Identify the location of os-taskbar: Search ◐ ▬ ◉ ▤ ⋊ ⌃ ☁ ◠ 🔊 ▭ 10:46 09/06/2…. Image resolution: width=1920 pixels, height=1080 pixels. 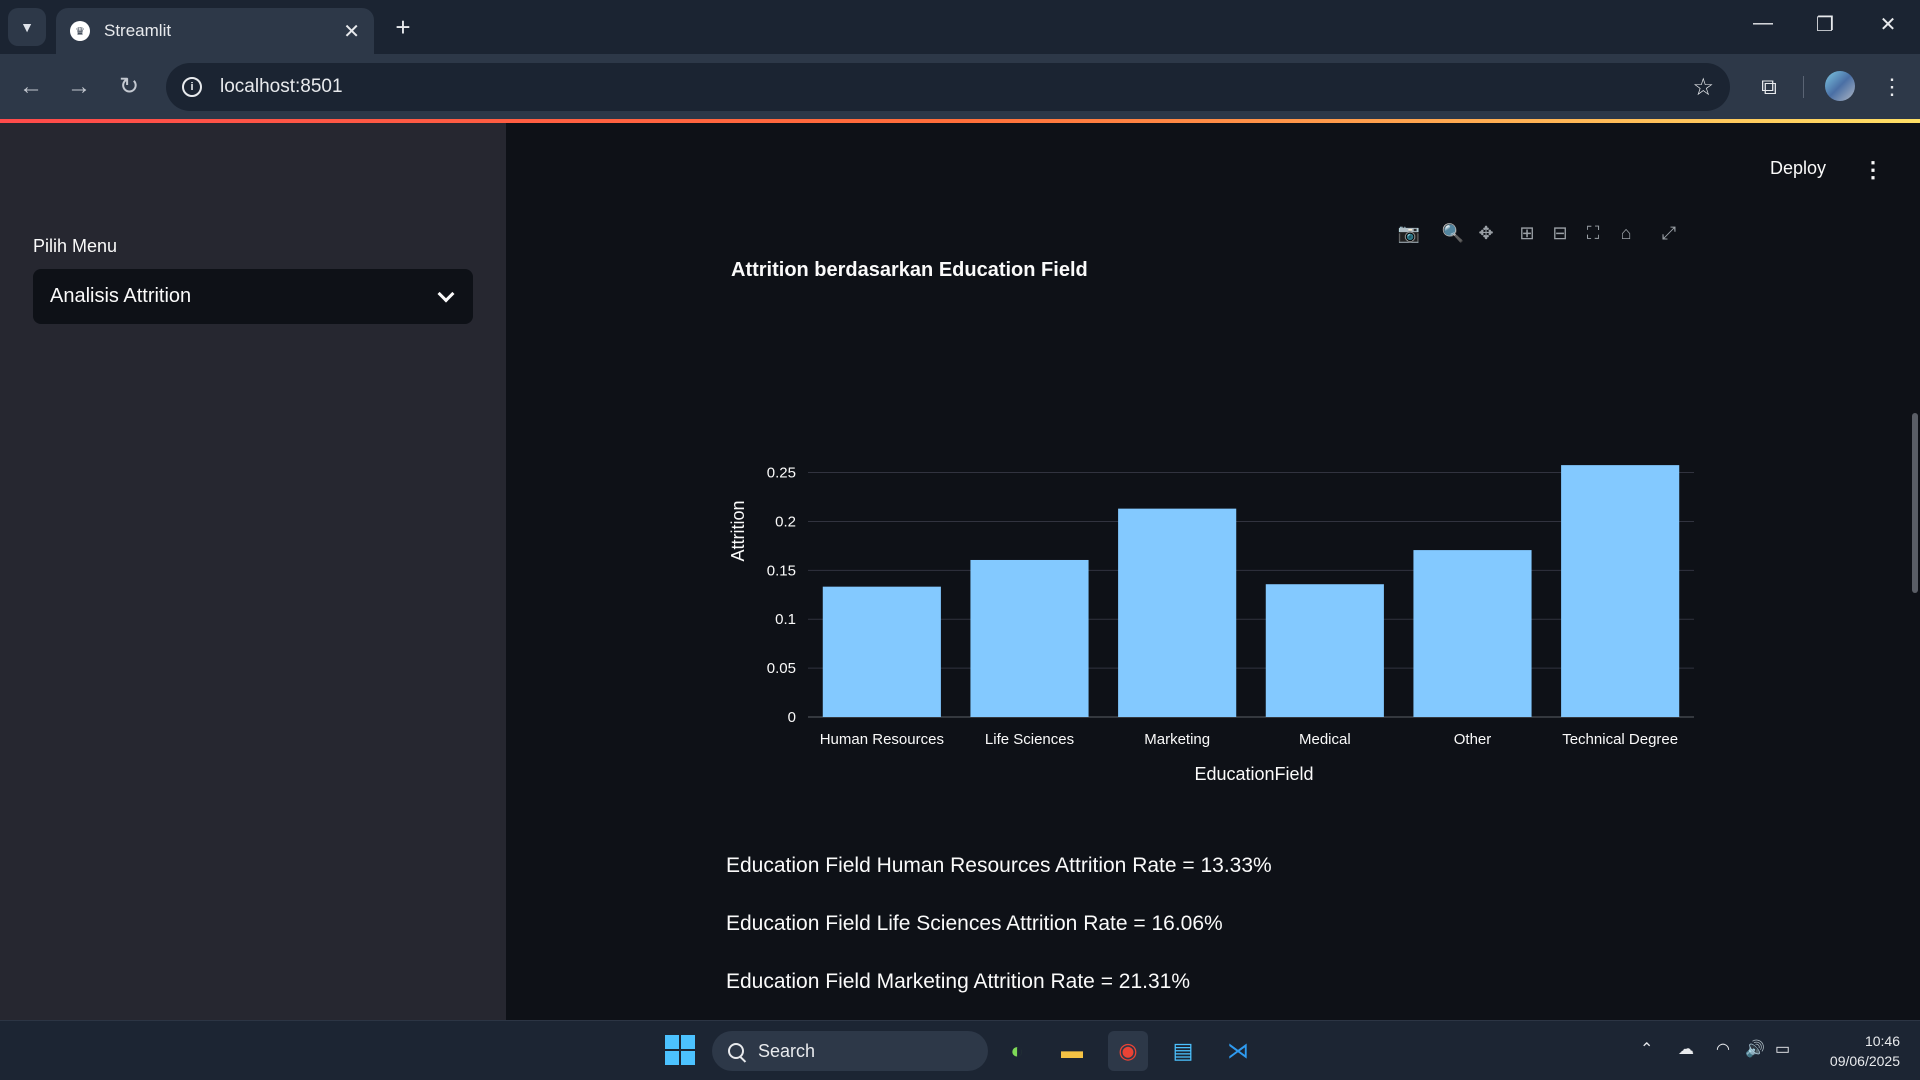
(960, 1050).